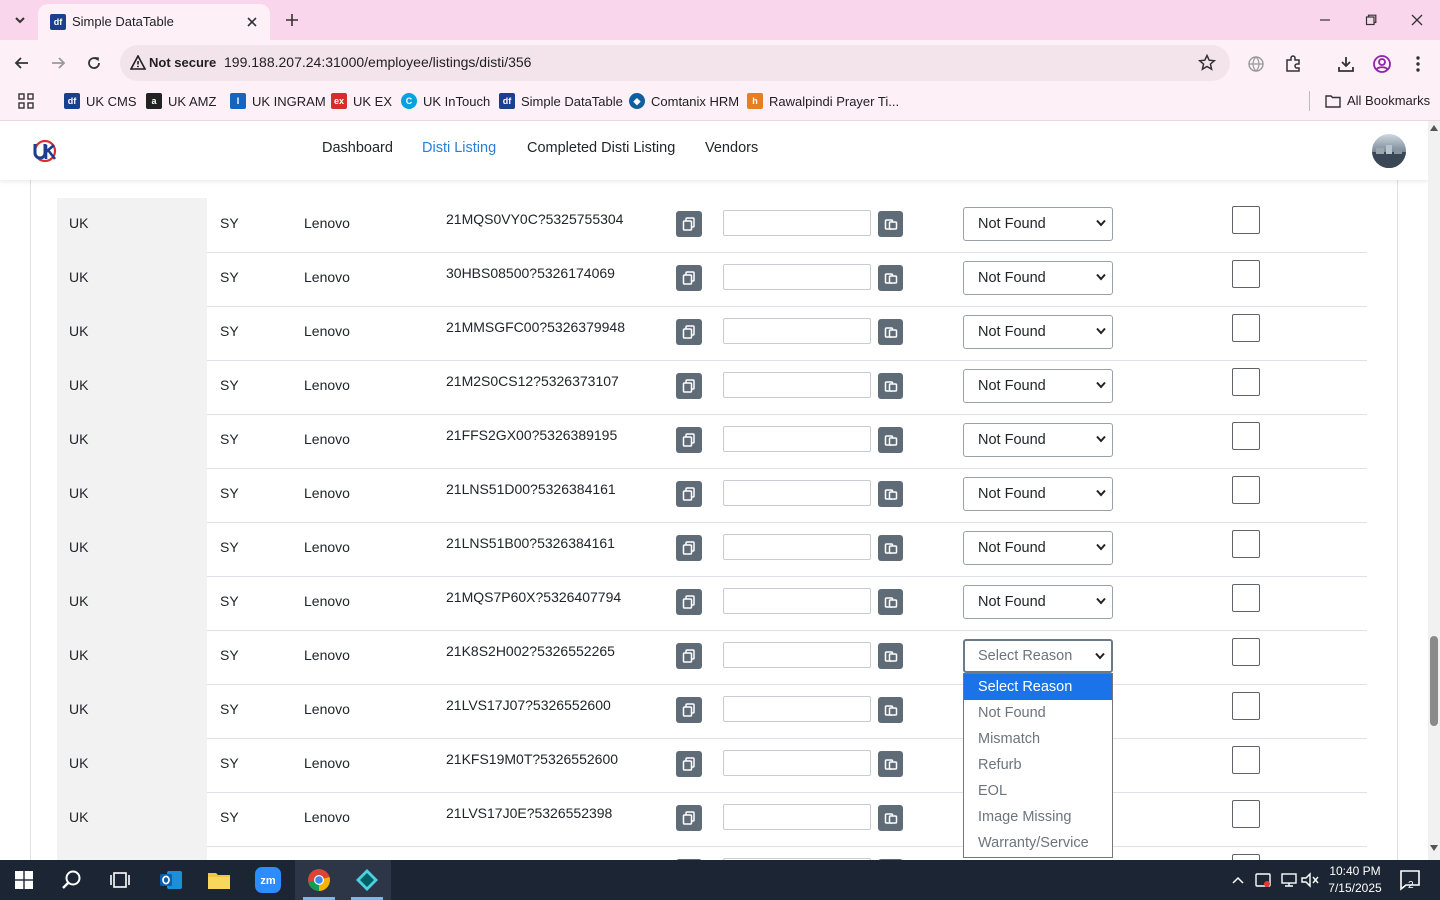 The width and height of the screenshot is (1440, 900). What do you see at coordinates (219, 880) in the screenshot?
I see `taskbar-file-explorer` at bounding box center [219, 880].